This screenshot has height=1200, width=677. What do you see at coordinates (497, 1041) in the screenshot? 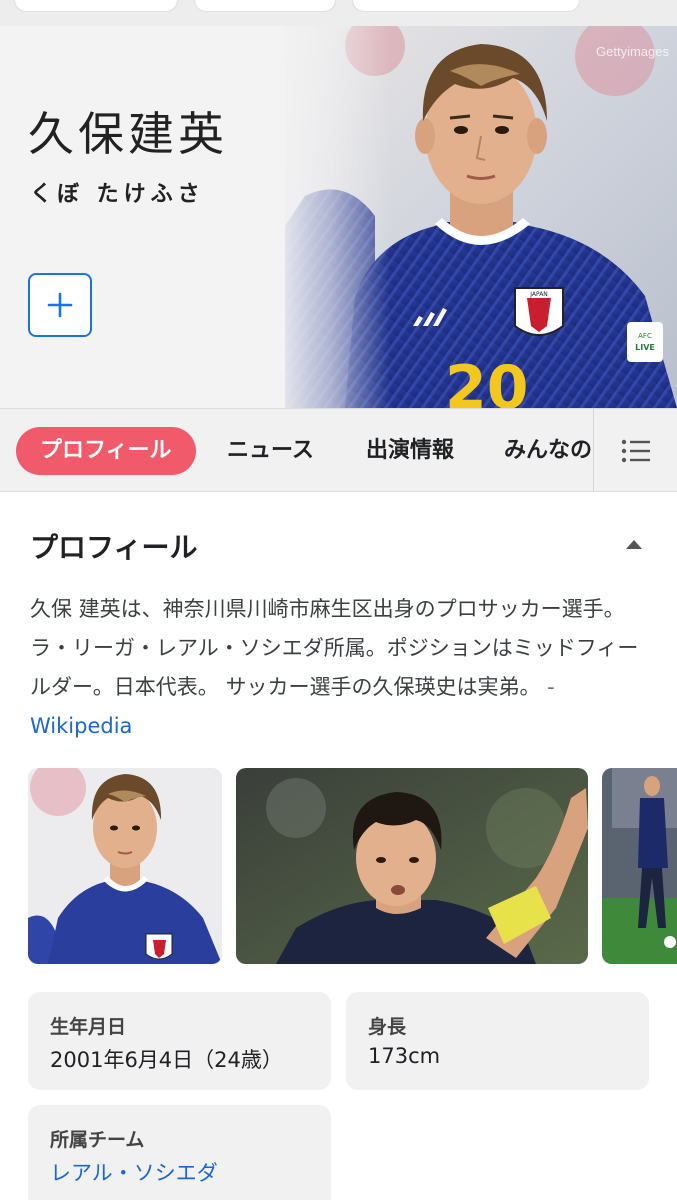
I see `info-card-height: 身長 173cm` at bounding box center [497, 1041].